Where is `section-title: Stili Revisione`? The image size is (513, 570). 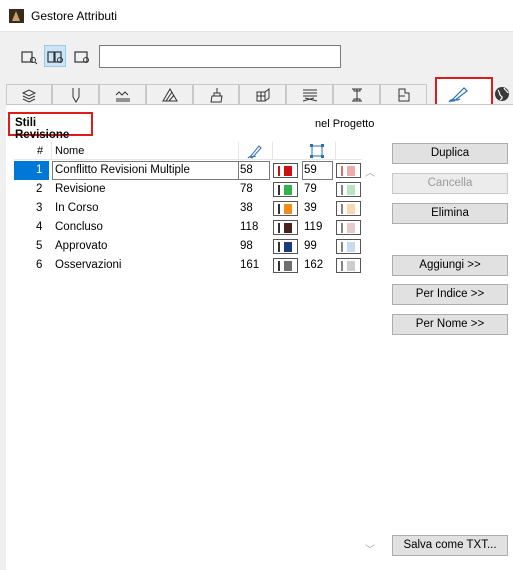 section-title: Stili Revisione is located at coordinates (50, 126).